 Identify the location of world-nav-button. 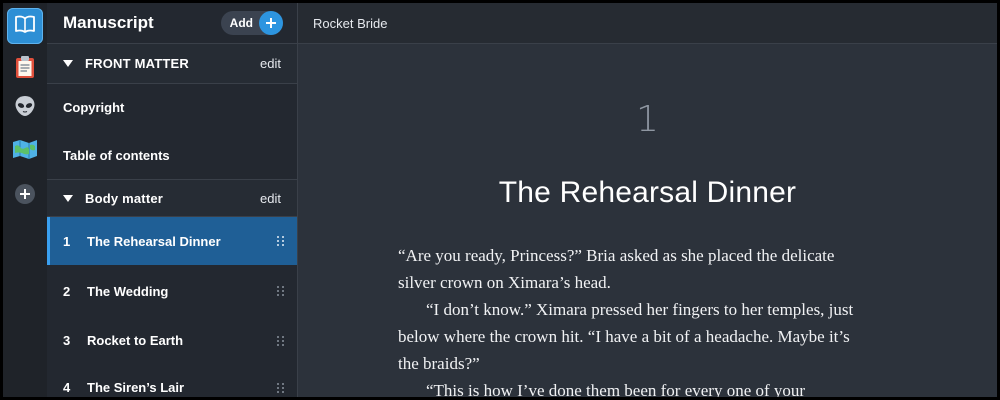
(25, 151).